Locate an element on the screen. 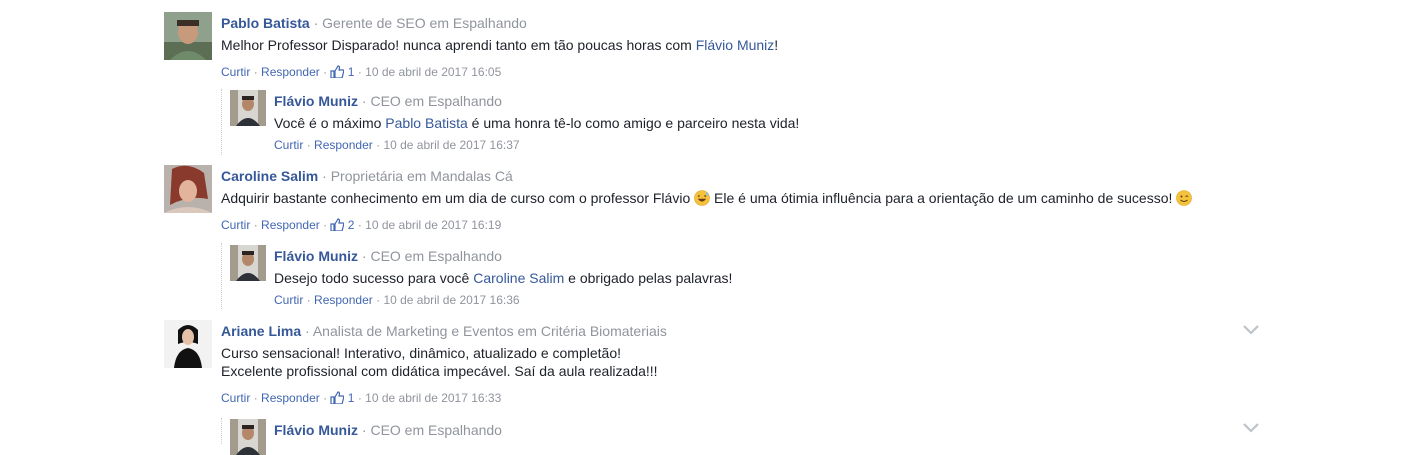  like-count: 2 is located at coordinates (343, 225).